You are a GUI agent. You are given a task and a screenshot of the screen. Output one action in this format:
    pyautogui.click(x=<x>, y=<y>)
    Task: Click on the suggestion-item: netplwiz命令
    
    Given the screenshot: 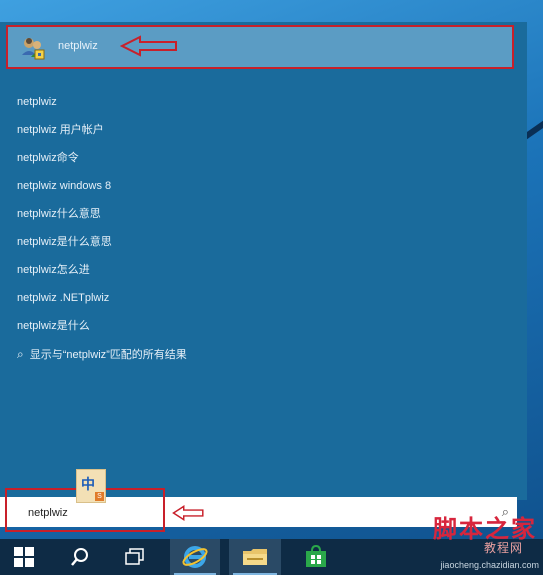 What is the action you would take?
    pyautogui.click(x=263, y=162)
    